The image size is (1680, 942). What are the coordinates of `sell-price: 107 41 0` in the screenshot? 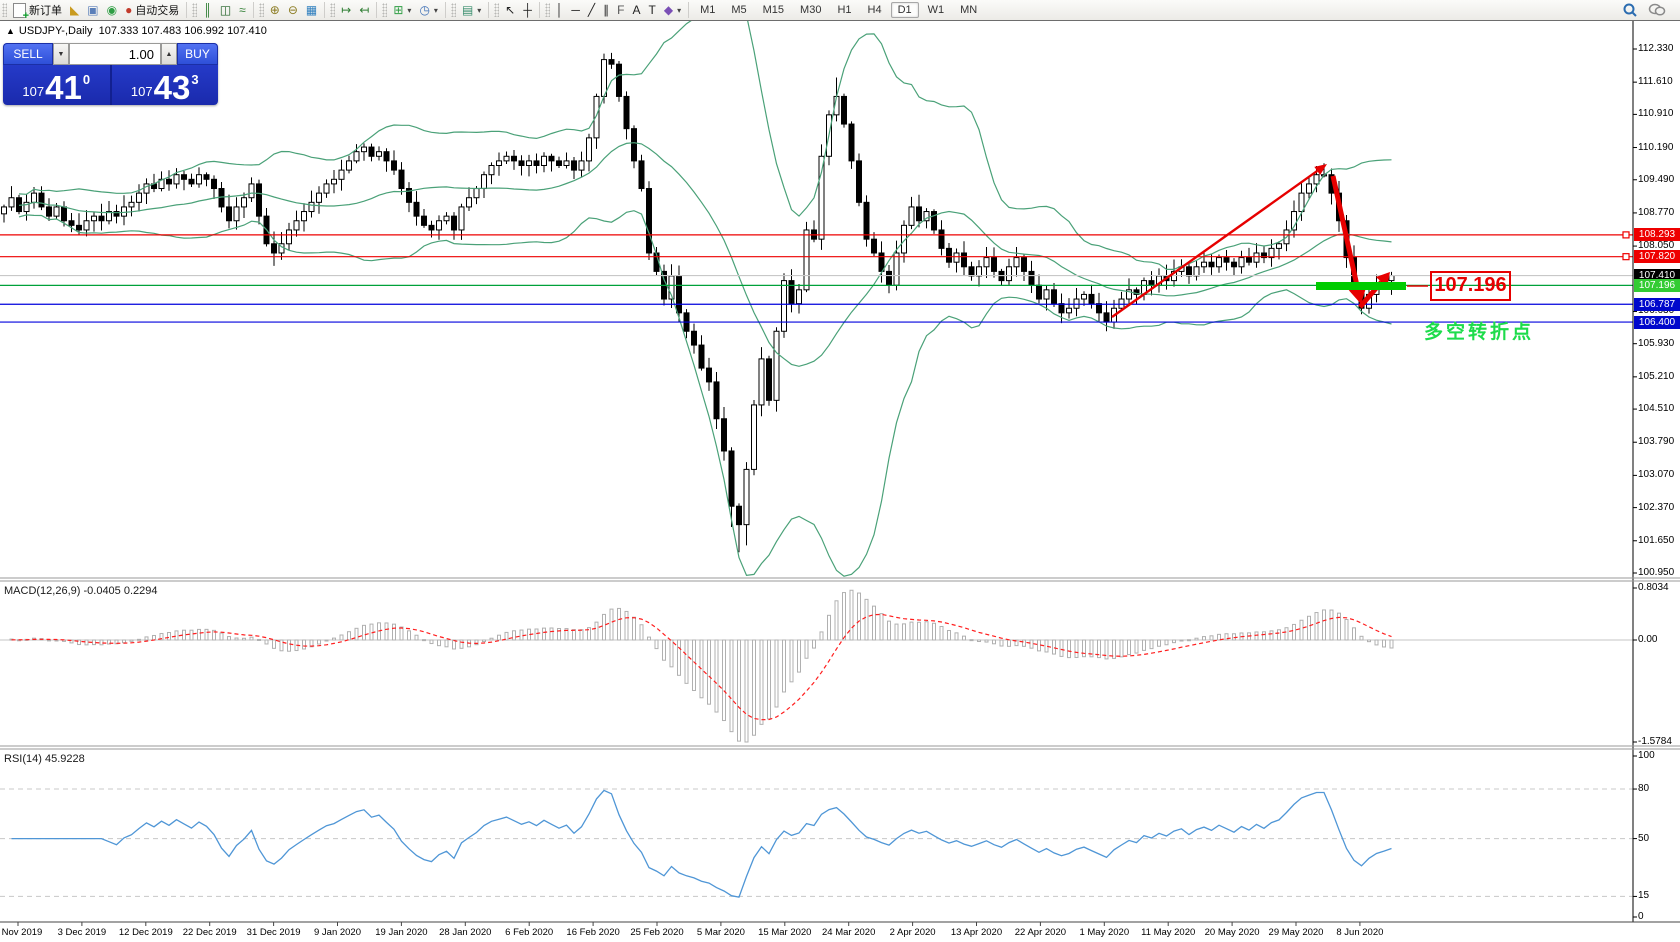 It's located at (57, 85).